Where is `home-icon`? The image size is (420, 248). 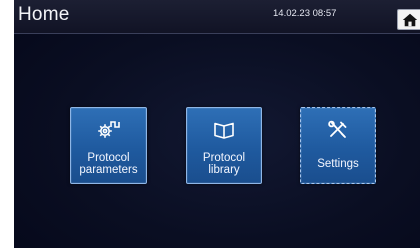
home-icon is located at coordinates (410, 20).